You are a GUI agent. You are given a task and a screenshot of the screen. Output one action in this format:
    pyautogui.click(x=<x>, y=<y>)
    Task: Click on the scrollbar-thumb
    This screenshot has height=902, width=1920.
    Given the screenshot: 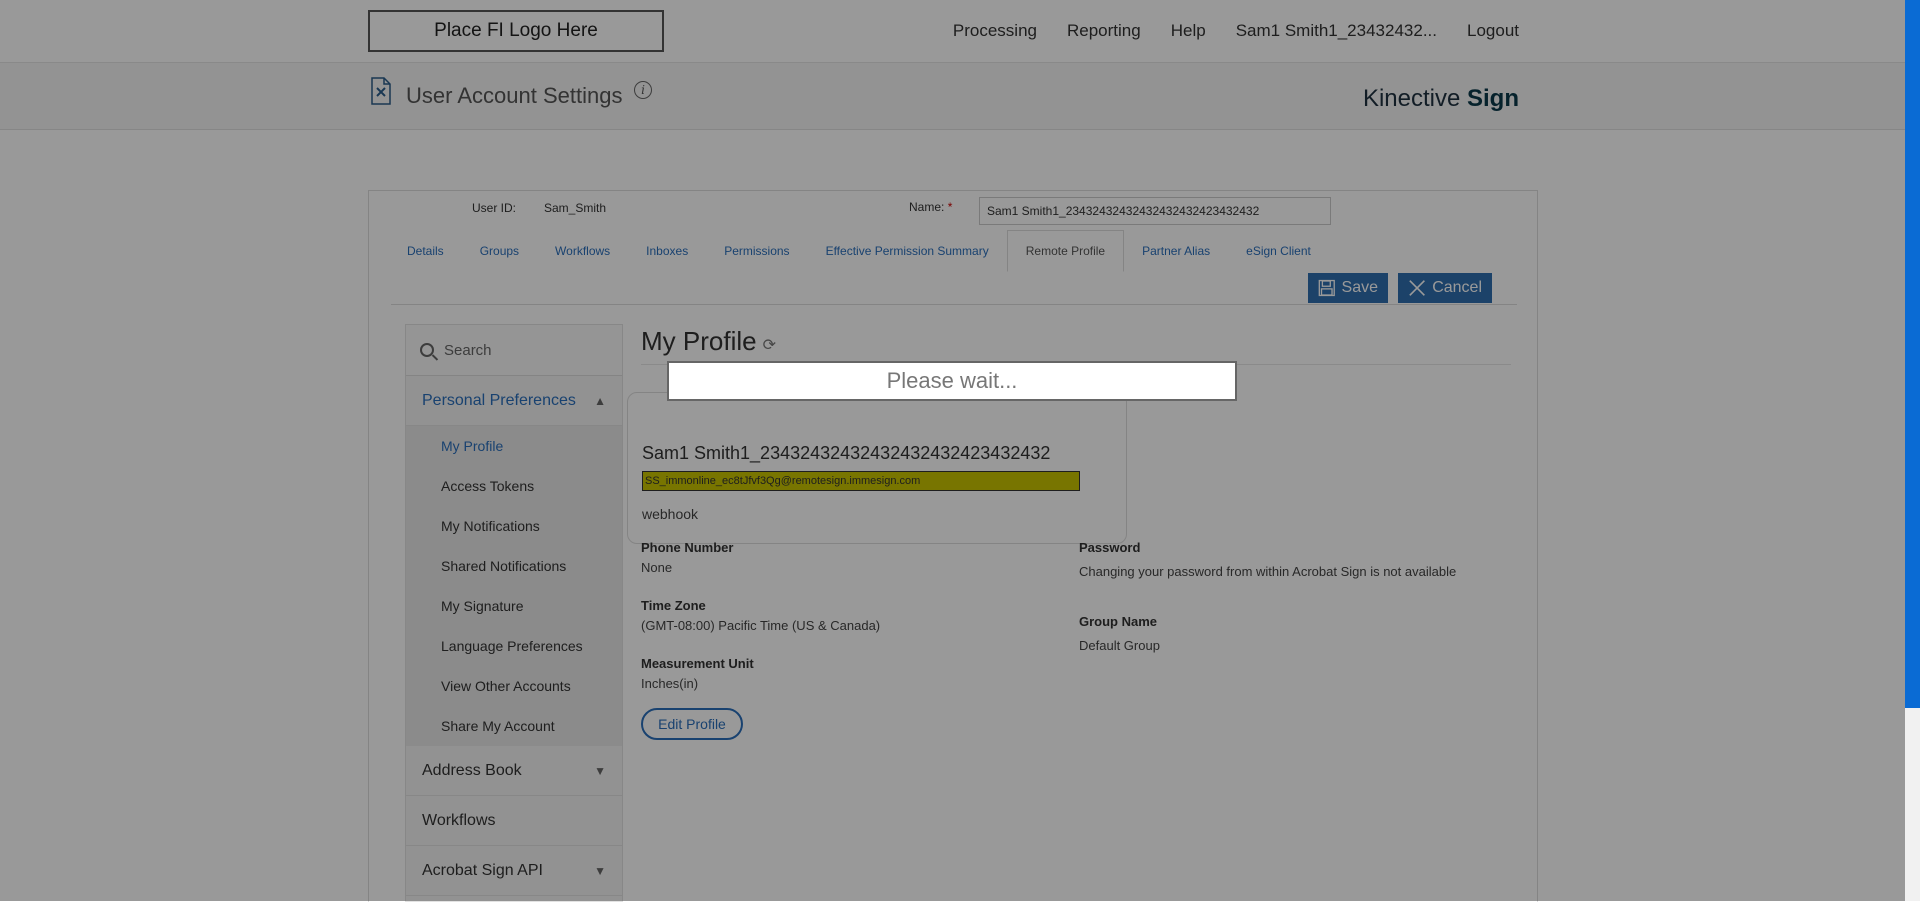 What is the action you would take?
    pyautogui.click(x=1912, y=354)
    